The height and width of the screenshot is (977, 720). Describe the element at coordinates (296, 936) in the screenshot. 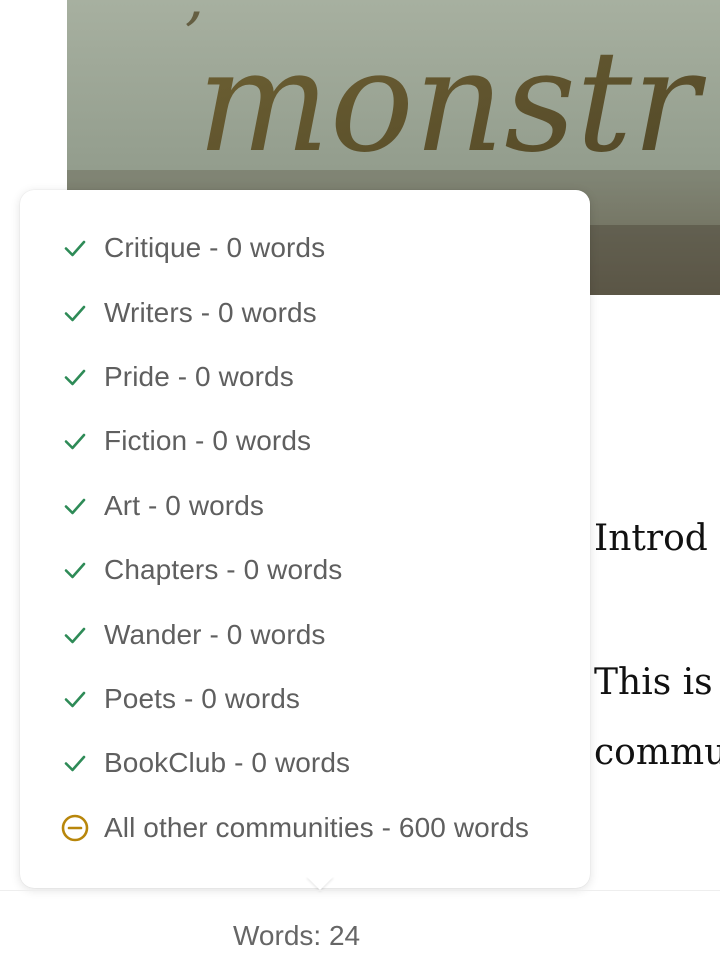

I see `word-count-toggle: Words: 24` at that location.